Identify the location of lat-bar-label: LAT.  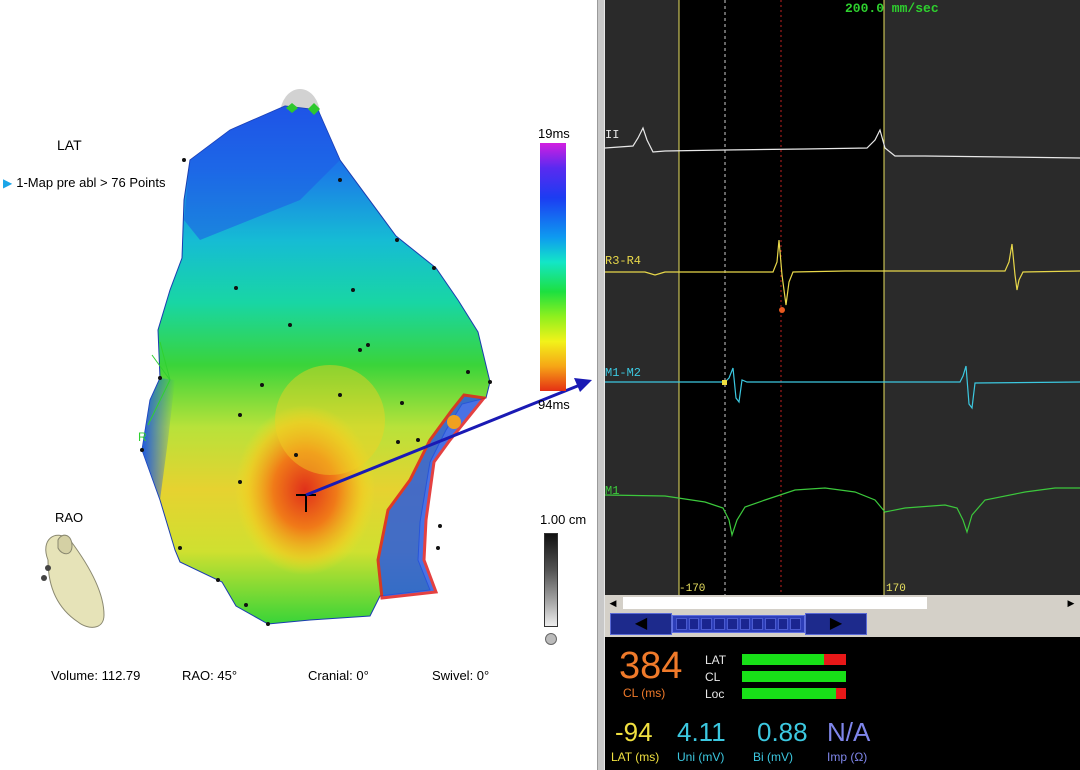
(716, 660).